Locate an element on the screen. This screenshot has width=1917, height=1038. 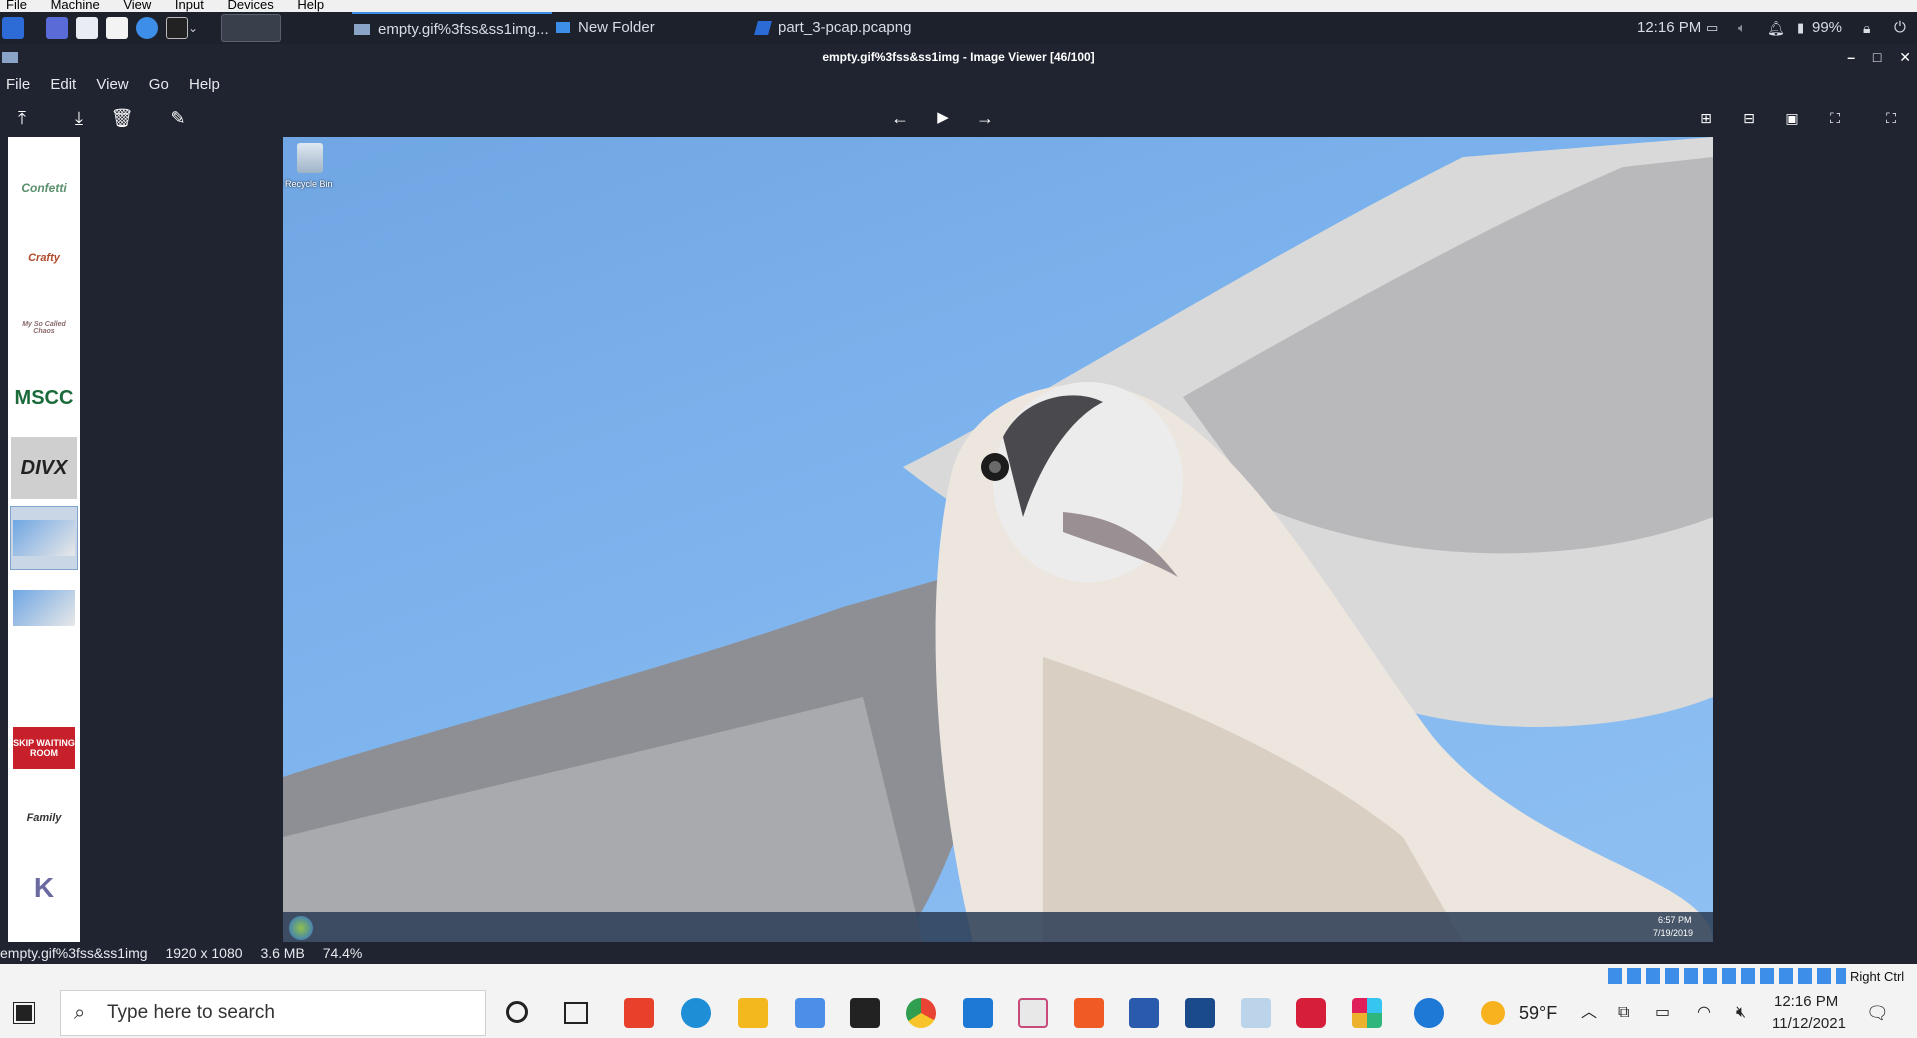
previous-arrow-icon: ← is located at coordinates (900, 118).